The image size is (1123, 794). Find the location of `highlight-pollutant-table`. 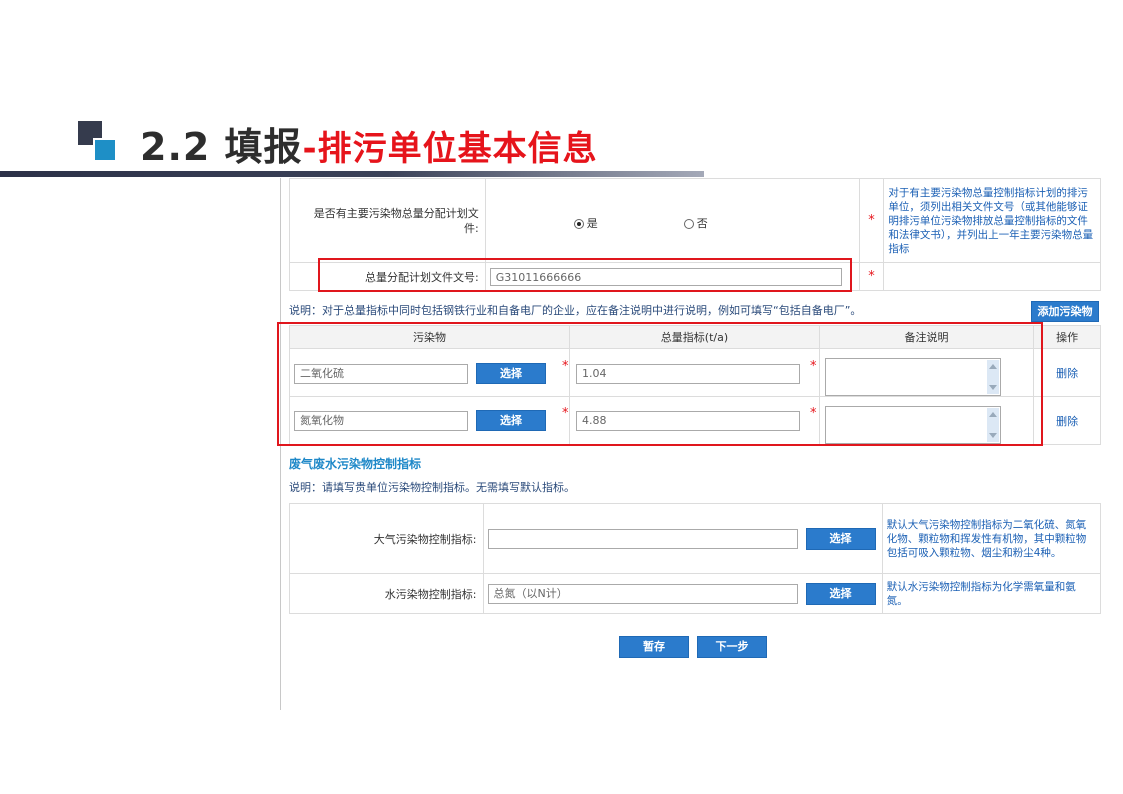

highlight-pollutant-table is located at coordinates (660, 384).